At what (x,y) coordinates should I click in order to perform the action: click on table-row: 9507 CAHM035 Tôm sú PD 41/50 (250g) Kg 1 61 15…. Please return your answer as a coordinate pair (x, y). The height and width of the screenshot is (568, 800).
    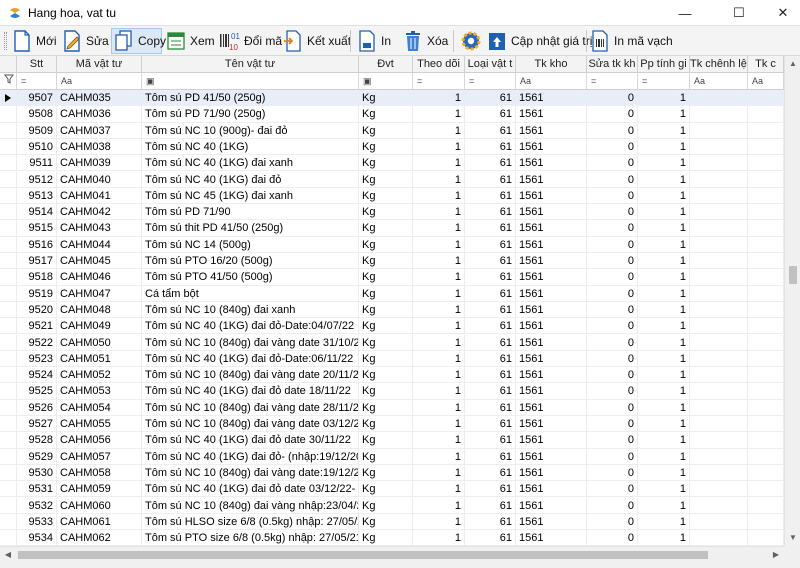
    Looking at the image, I should click on (392, 98).